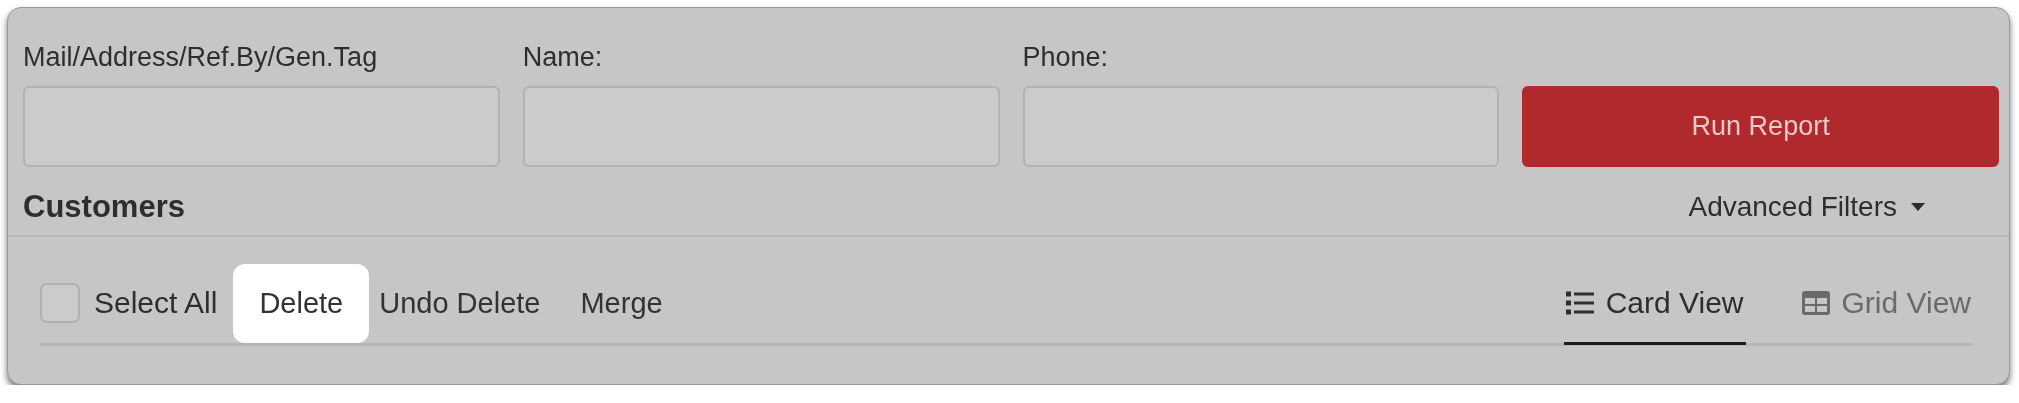 This screenshot has width=2019, height=403. What do you see at coordinates (1815, 303) in the screenshot?
I see `table-icon` at bounding box center [1815, 303].